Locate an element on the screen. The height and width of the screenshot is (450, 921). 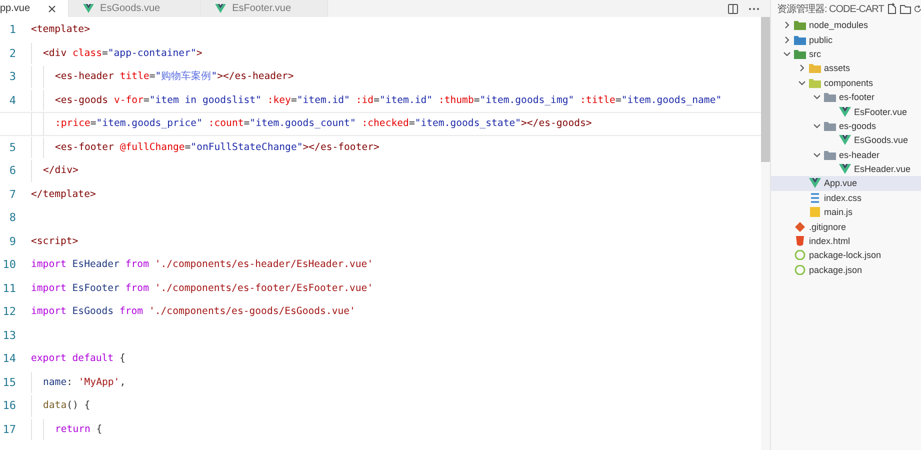
editor-tab: EsFooter.vue is located at coordinates (264, 8).